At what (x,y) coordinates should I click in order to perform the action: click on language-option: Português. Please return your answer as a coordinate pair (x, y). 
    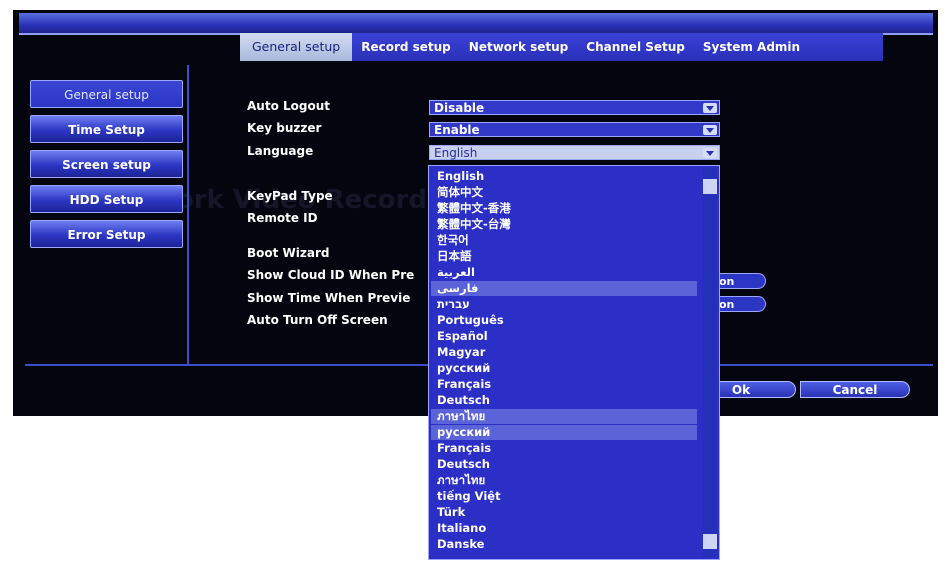
    Looking at the image, I should click on (564, 320).